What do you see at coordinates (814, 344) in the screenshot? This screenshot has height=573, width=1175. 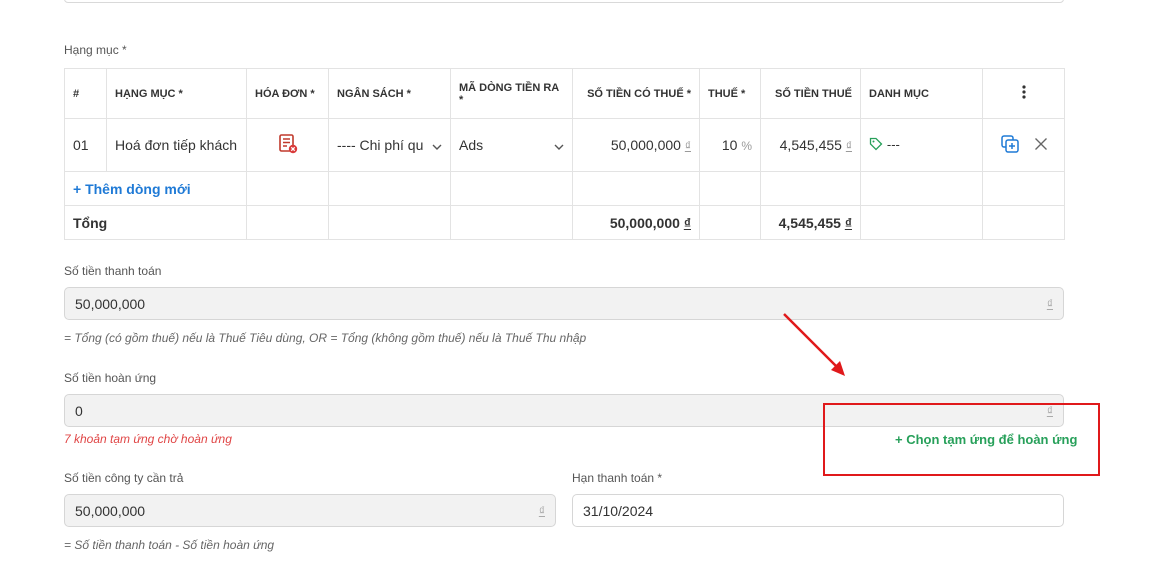 I see `annotation-arrow` at bounding box center [814, 344].